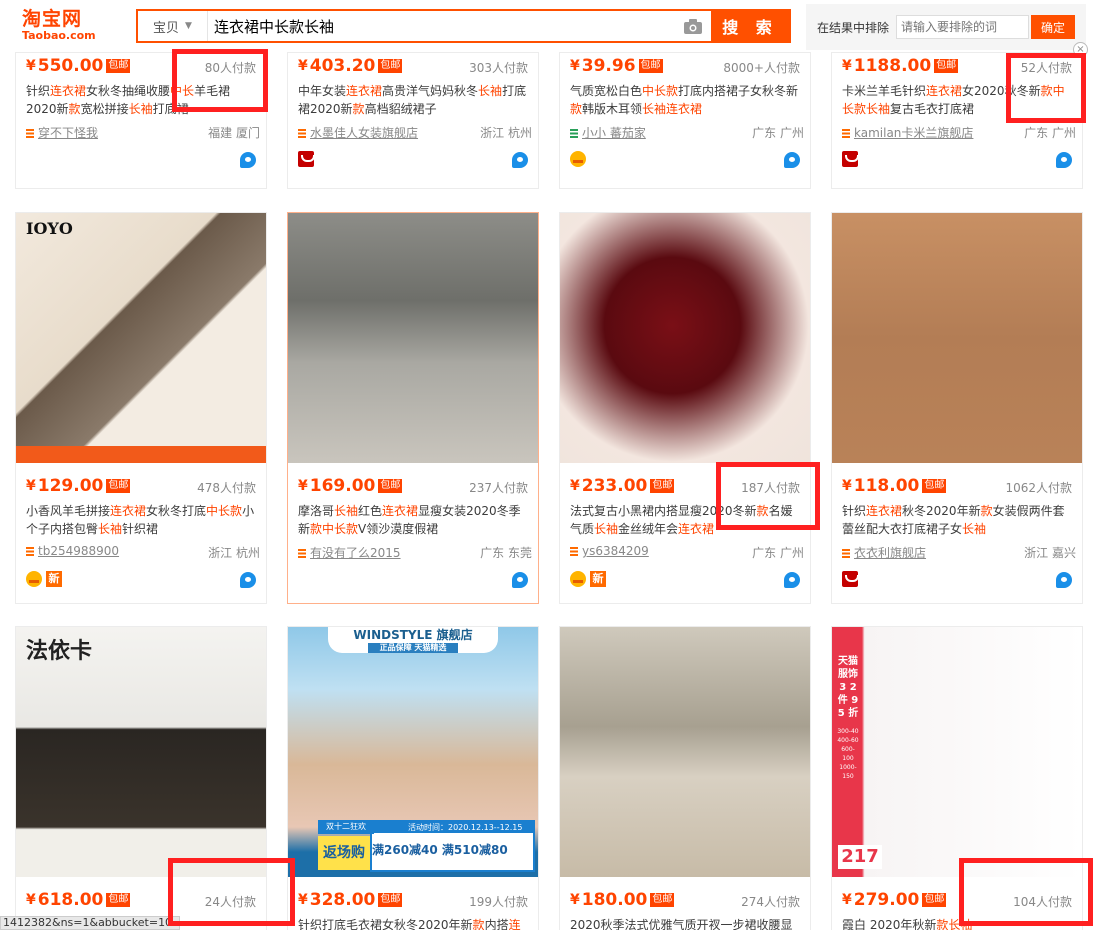 The height and width of the screenshot is (930, 1093). I want to click on product-title: 针织打底毛衣裙女秋冬2020年新款内搭连, so click(415, 923).